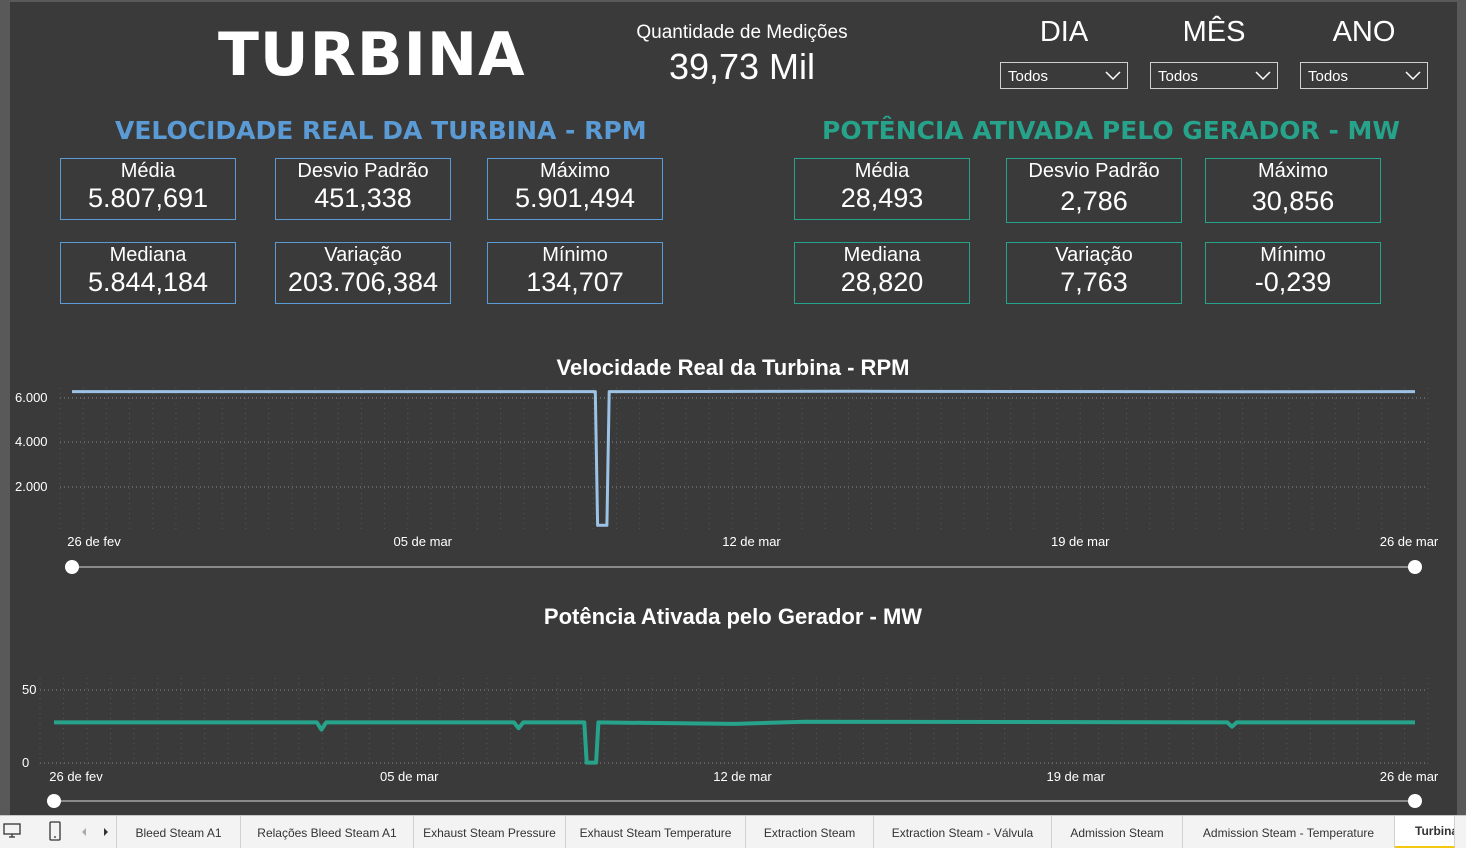  I want to click on card-value: 28,493, so click(882, 198).